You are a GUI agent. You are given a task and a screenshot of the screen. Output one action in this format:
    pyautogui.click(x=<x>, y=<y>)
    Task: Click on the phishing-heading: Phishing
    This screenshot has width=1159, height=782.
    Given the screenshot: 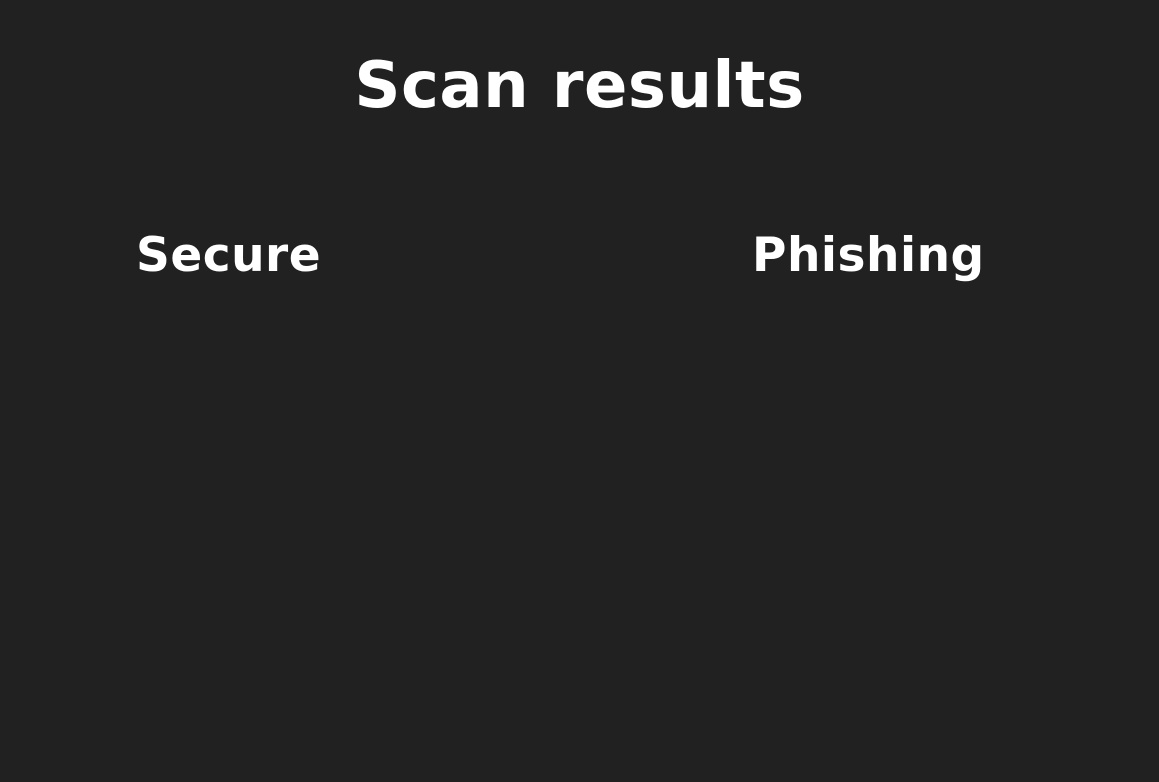 What is the action you would take?
    pyautogui.click(x=868, y=255)
    